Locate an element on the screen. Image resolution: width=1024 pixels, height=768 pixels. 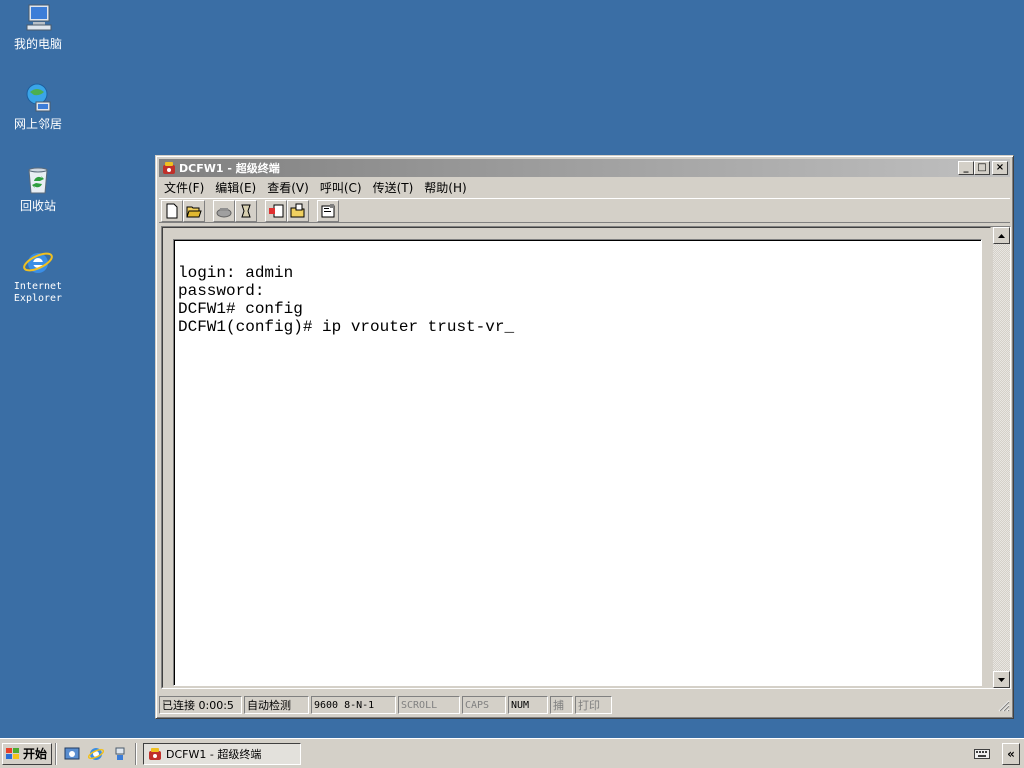
taskbar-button-label: DCFW1 - 超级终端 is located at coordinates (214, 754).